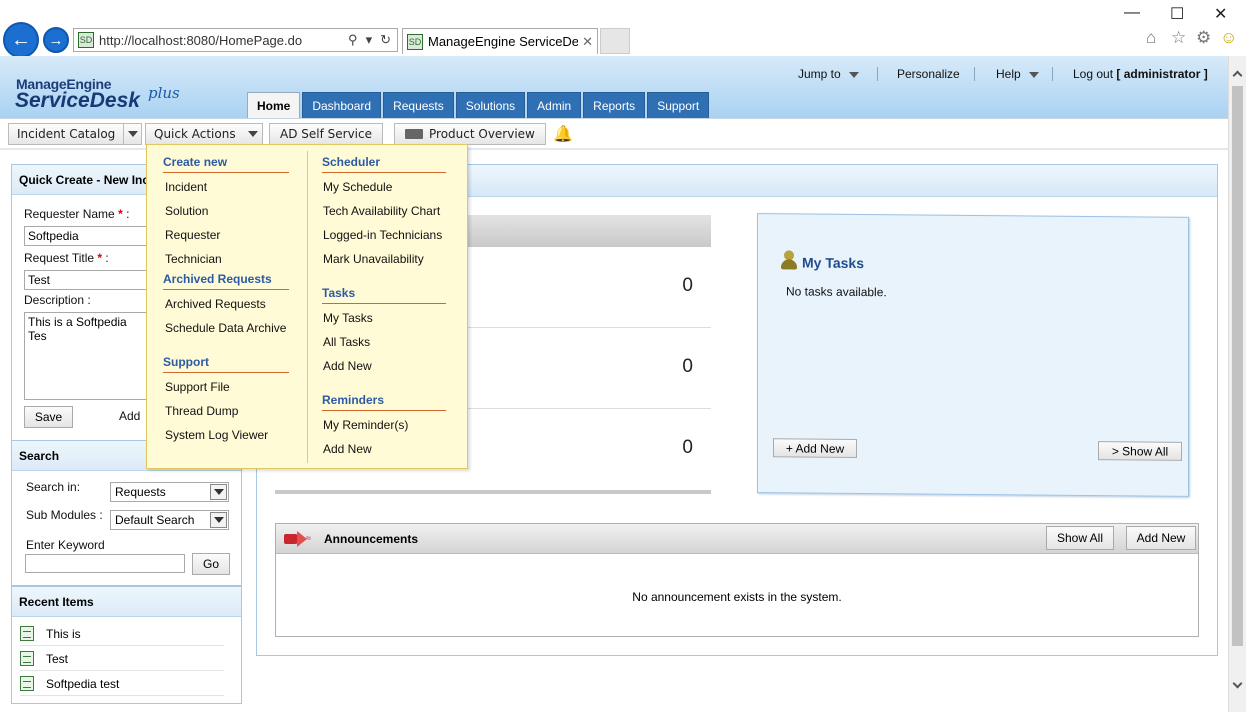 The height and width of the screenshot is (712, 1246). Describe the element at coordinates (1237, 685) in the screenshot. I see `scroll-down-arrow` at that location.